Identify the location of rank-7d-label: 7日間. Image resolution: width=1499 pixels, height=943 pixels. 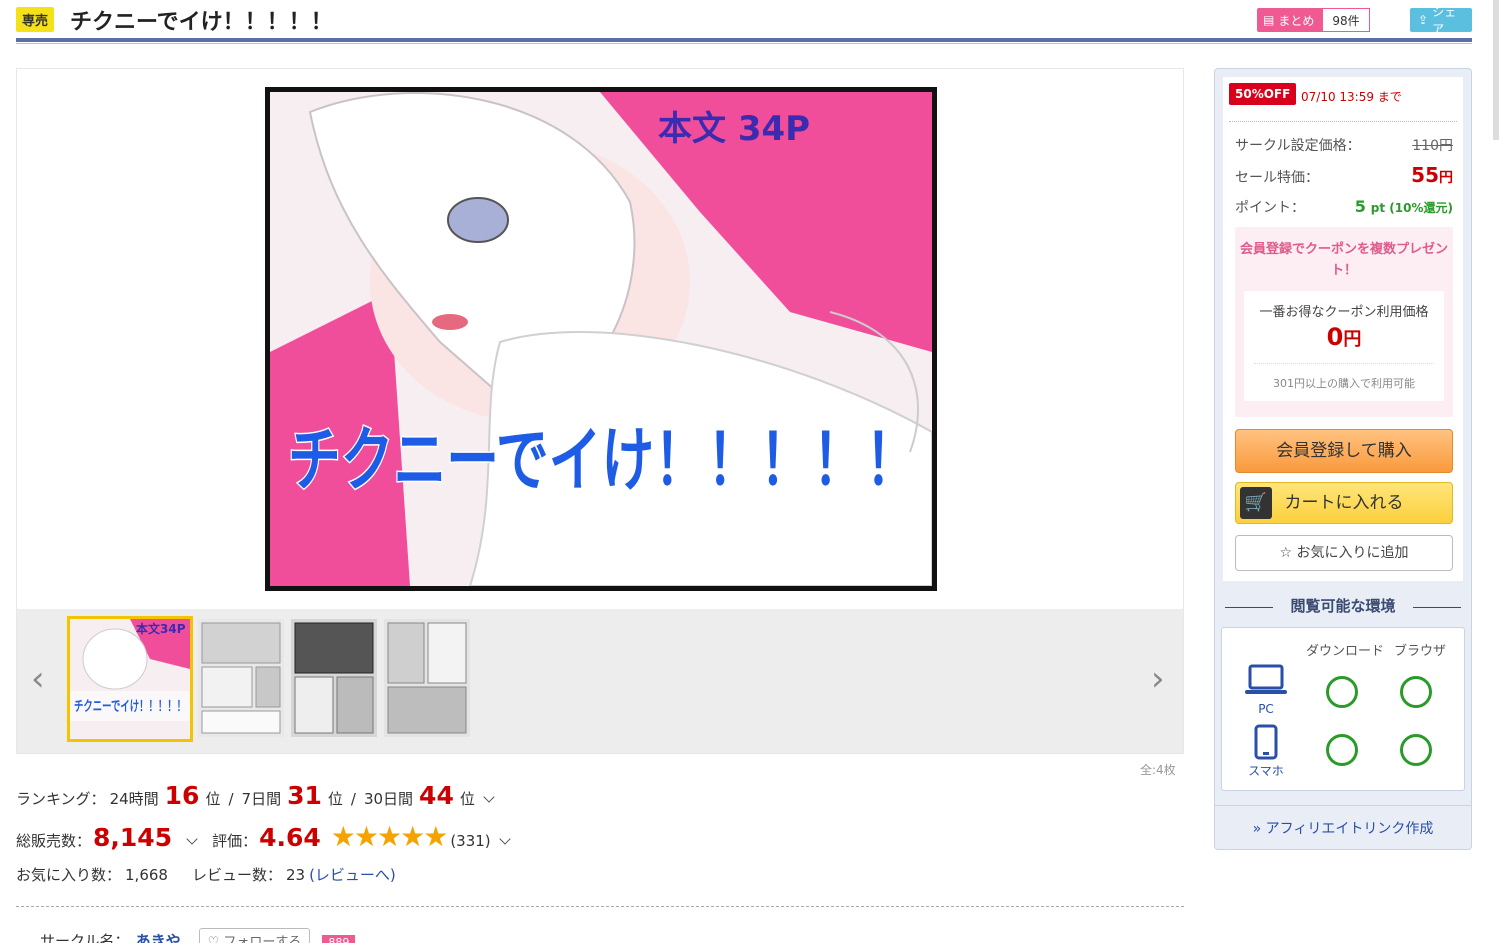
(261, 799).